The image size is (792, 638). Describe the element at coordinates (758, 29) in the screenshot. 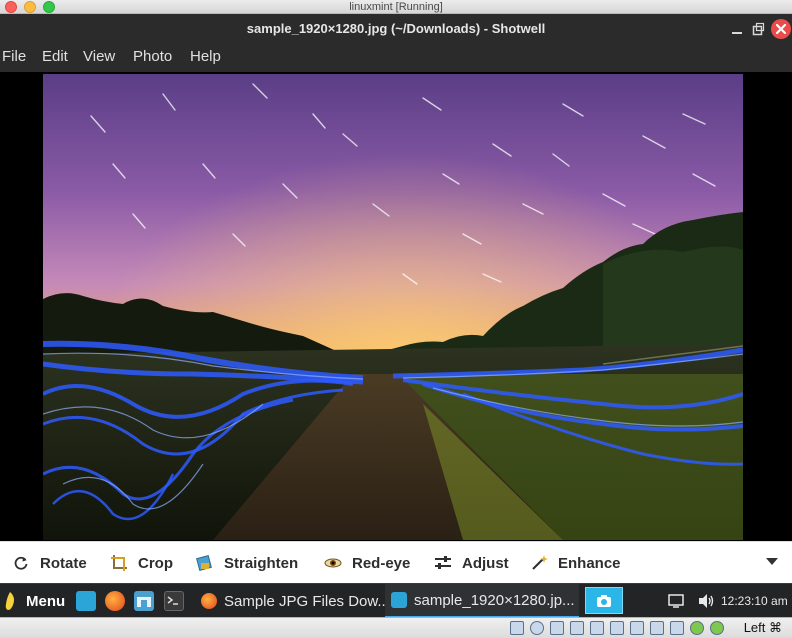

I see `maximize-icon` at that location.